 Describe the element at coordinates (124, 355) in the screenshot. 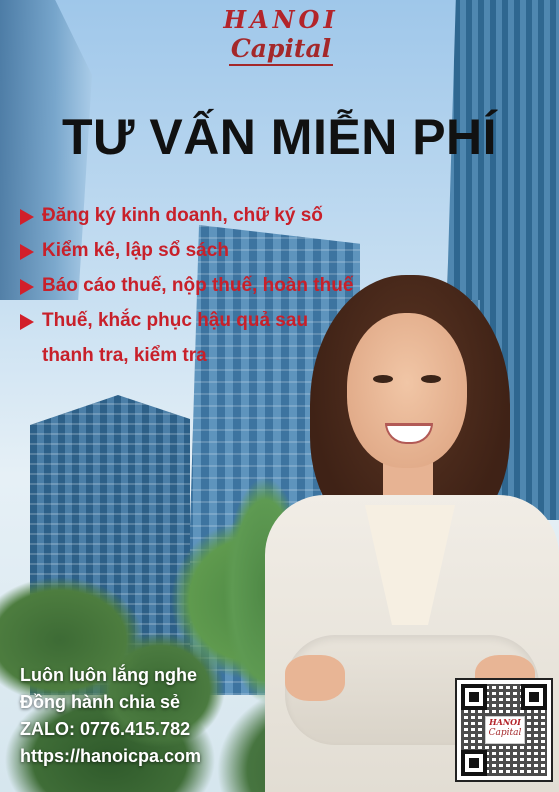

I see `service-continuation: thanh tra, kiểm tra` at that location.